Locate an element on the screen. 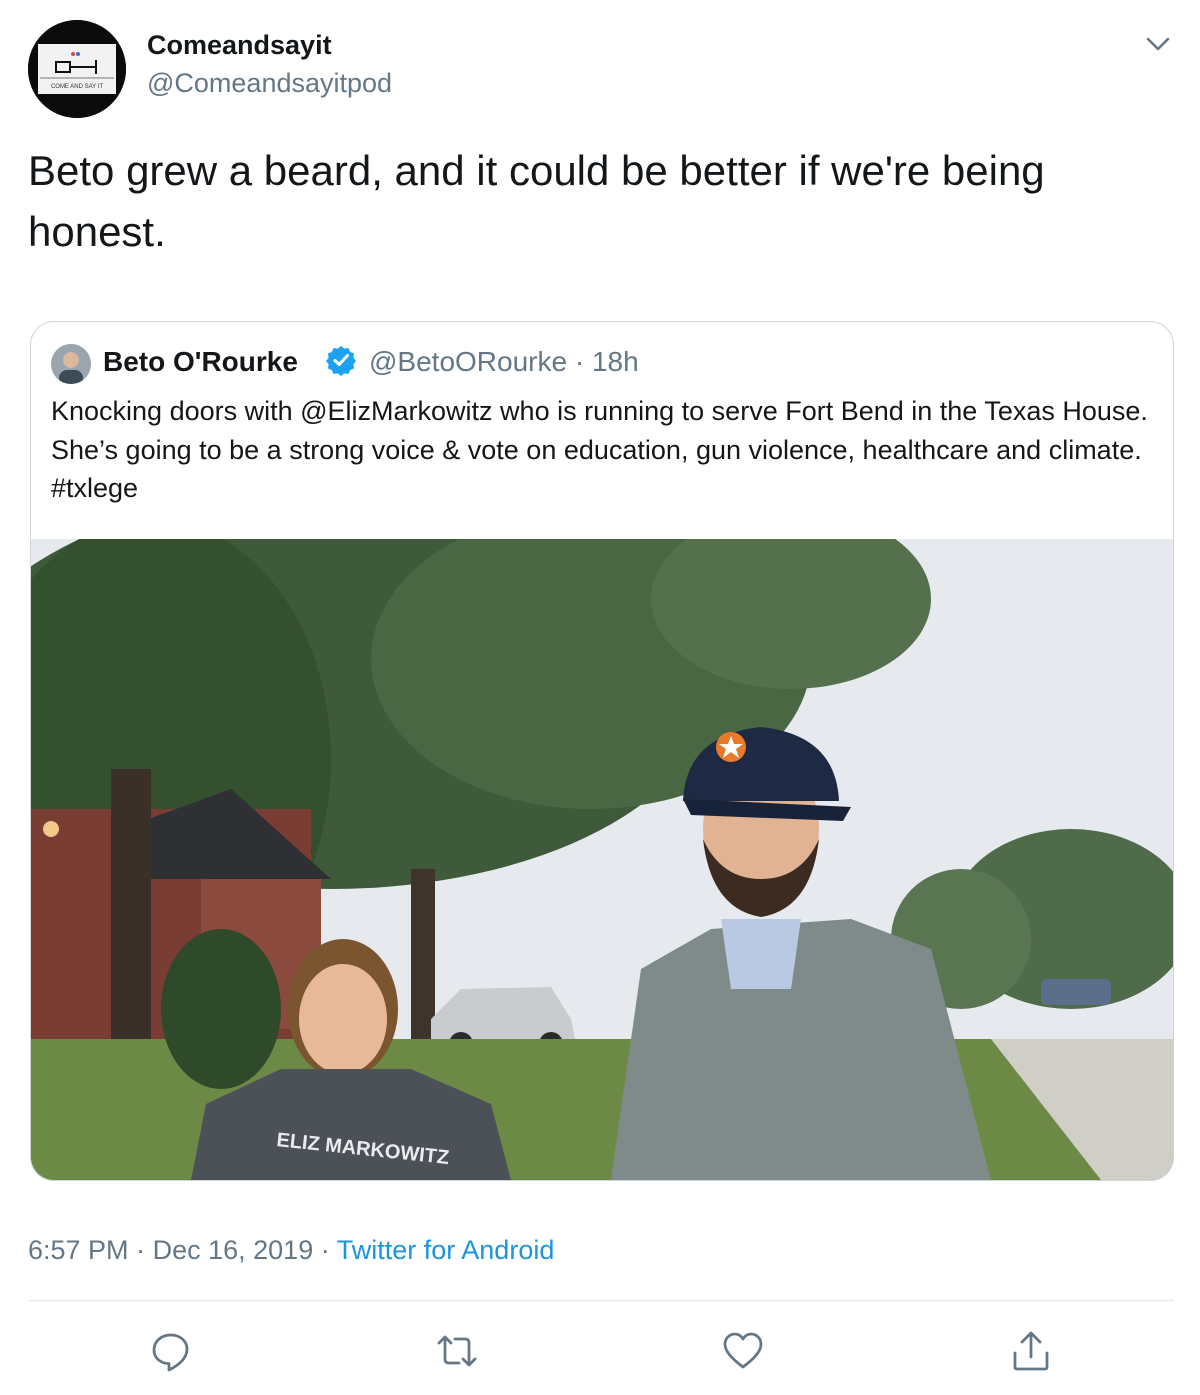 This screenshot has width=1200, height=1395. author-handle: @Comeandsayitpod is located at coordinates (269, 83).